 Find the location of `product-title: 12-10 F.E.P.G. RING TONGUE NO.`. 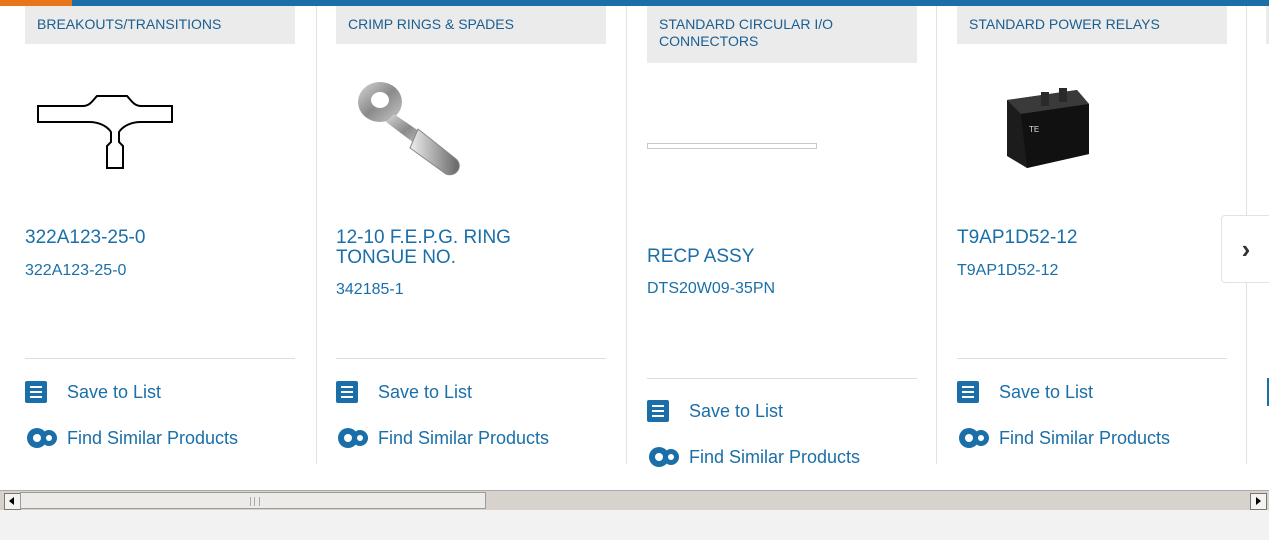

product-title: 12-10 F.E.P.G. RING TONGUE NO. is located at coordinates (466, 248).